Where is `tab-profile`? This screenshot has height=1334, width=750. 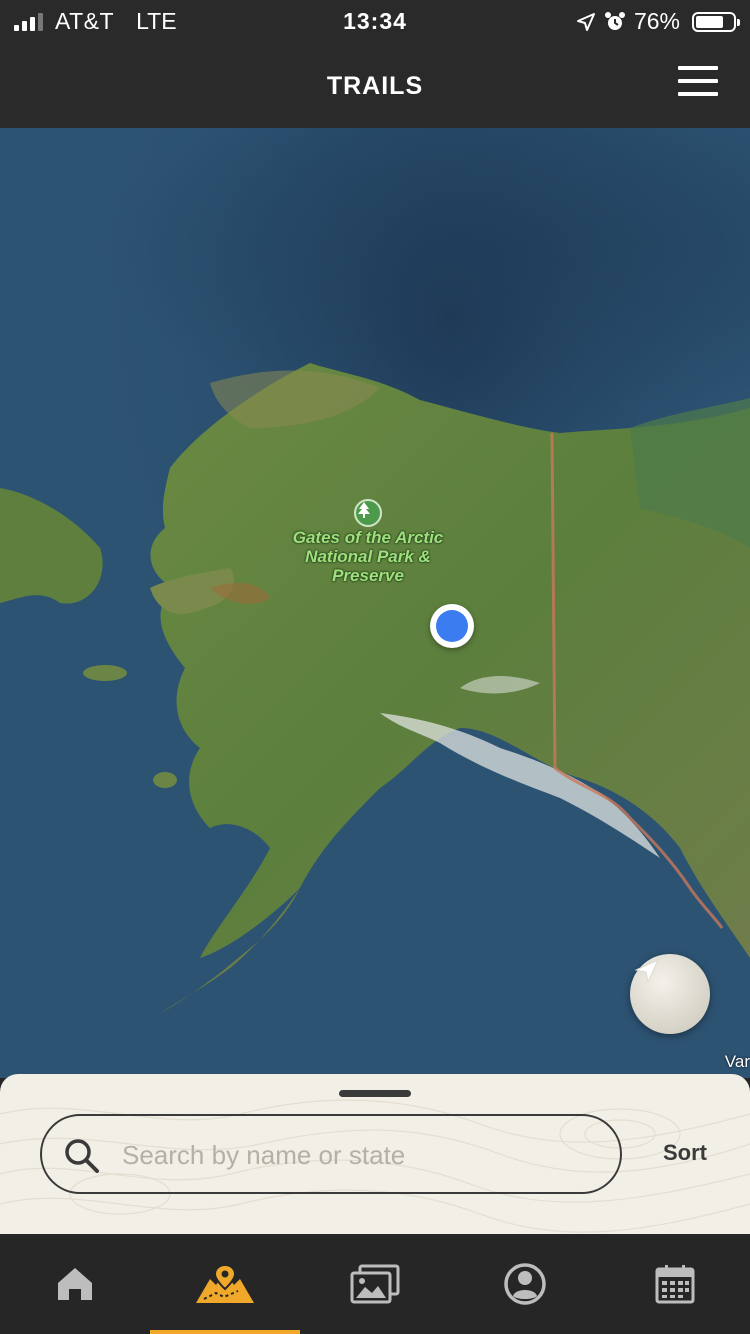 tab-profile is located at coordinates (525, 1284).